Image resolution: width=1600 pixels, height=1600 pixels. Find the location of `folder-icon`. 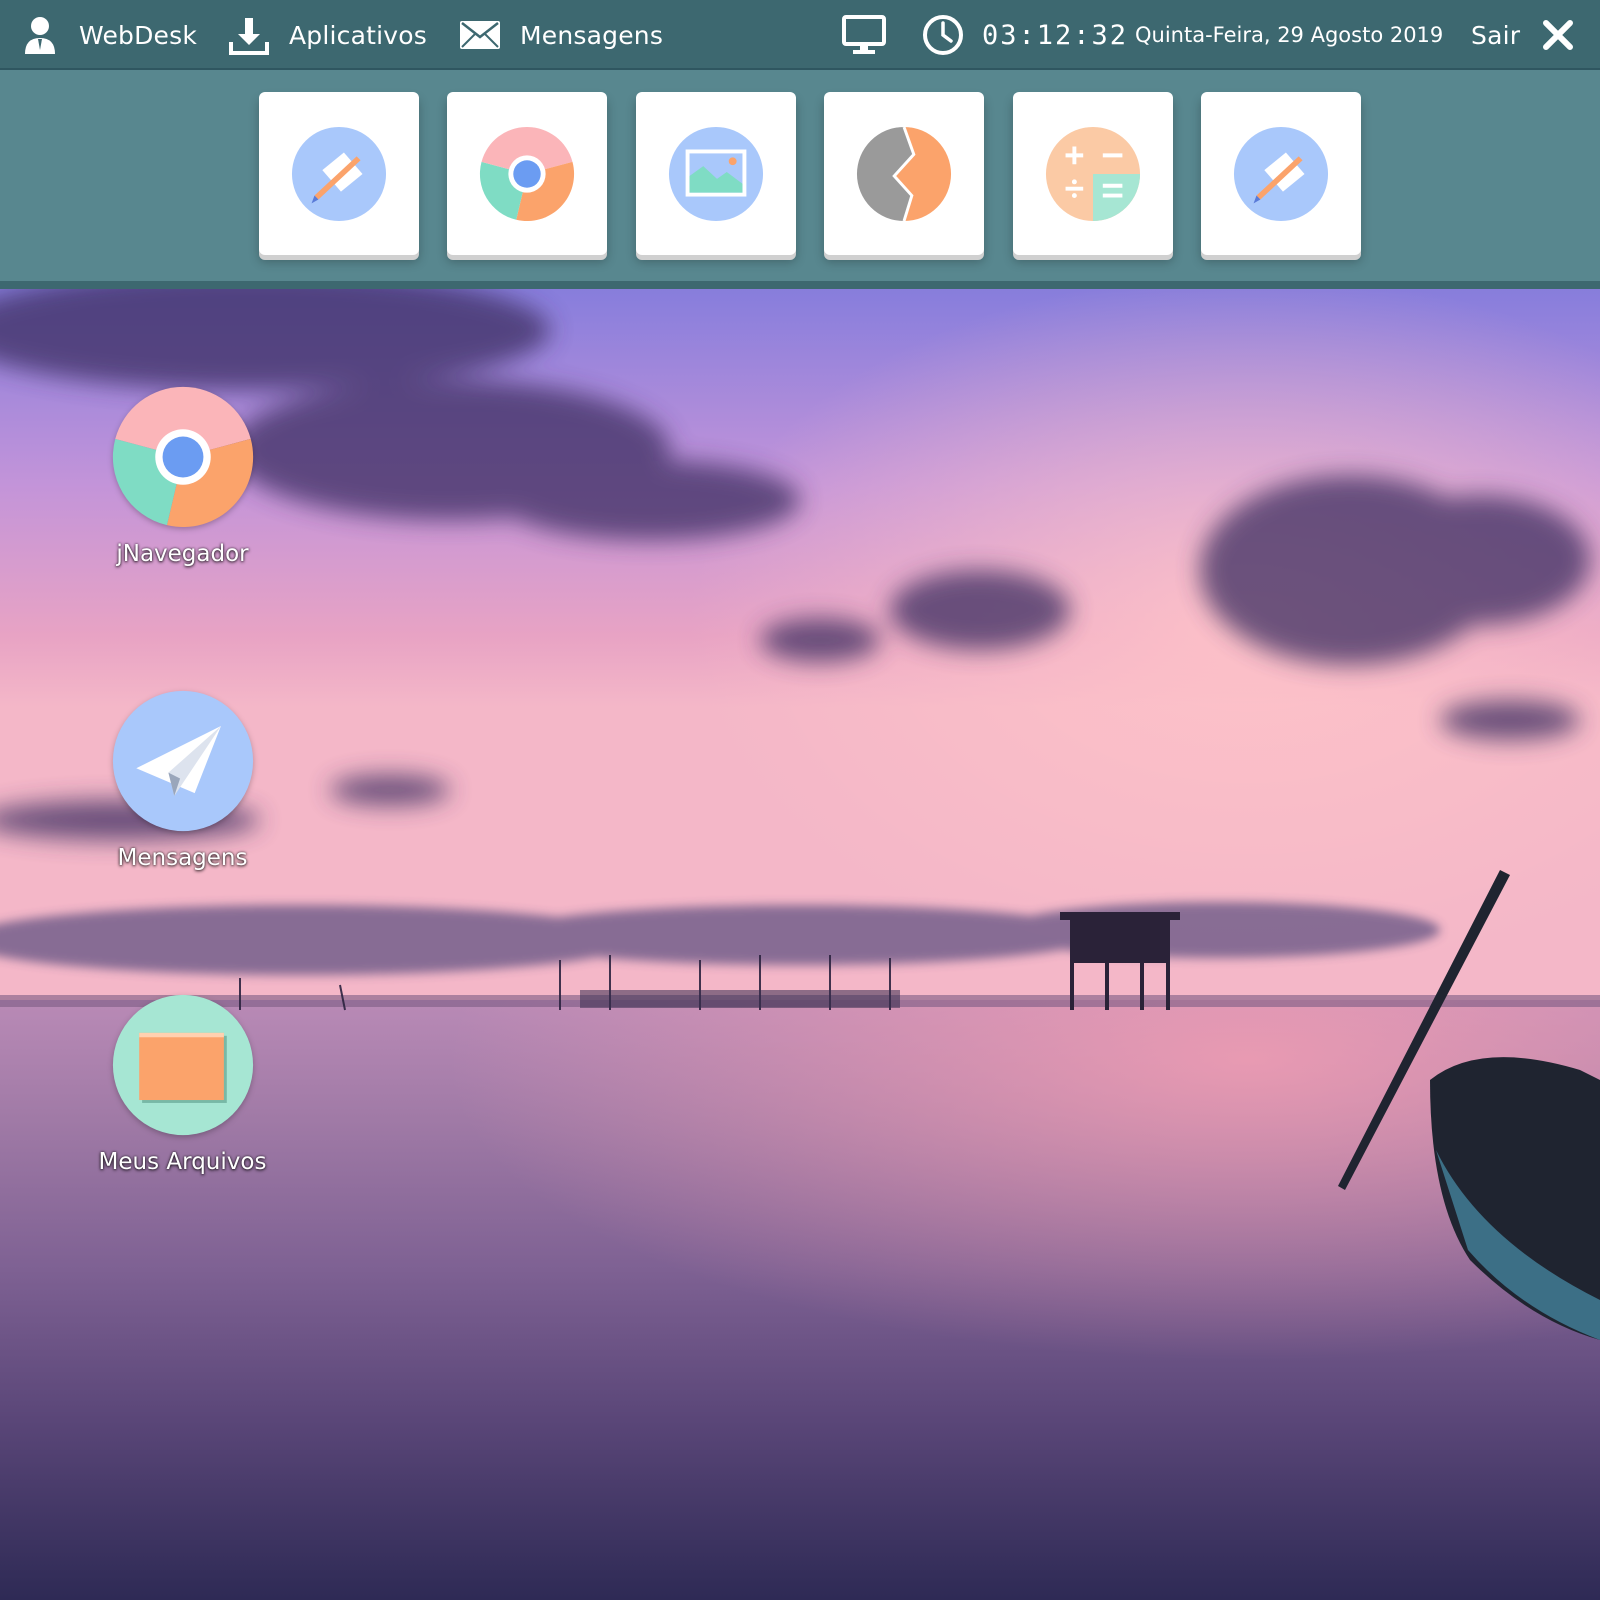

folder-icon is located at coordinates (182, 1065).